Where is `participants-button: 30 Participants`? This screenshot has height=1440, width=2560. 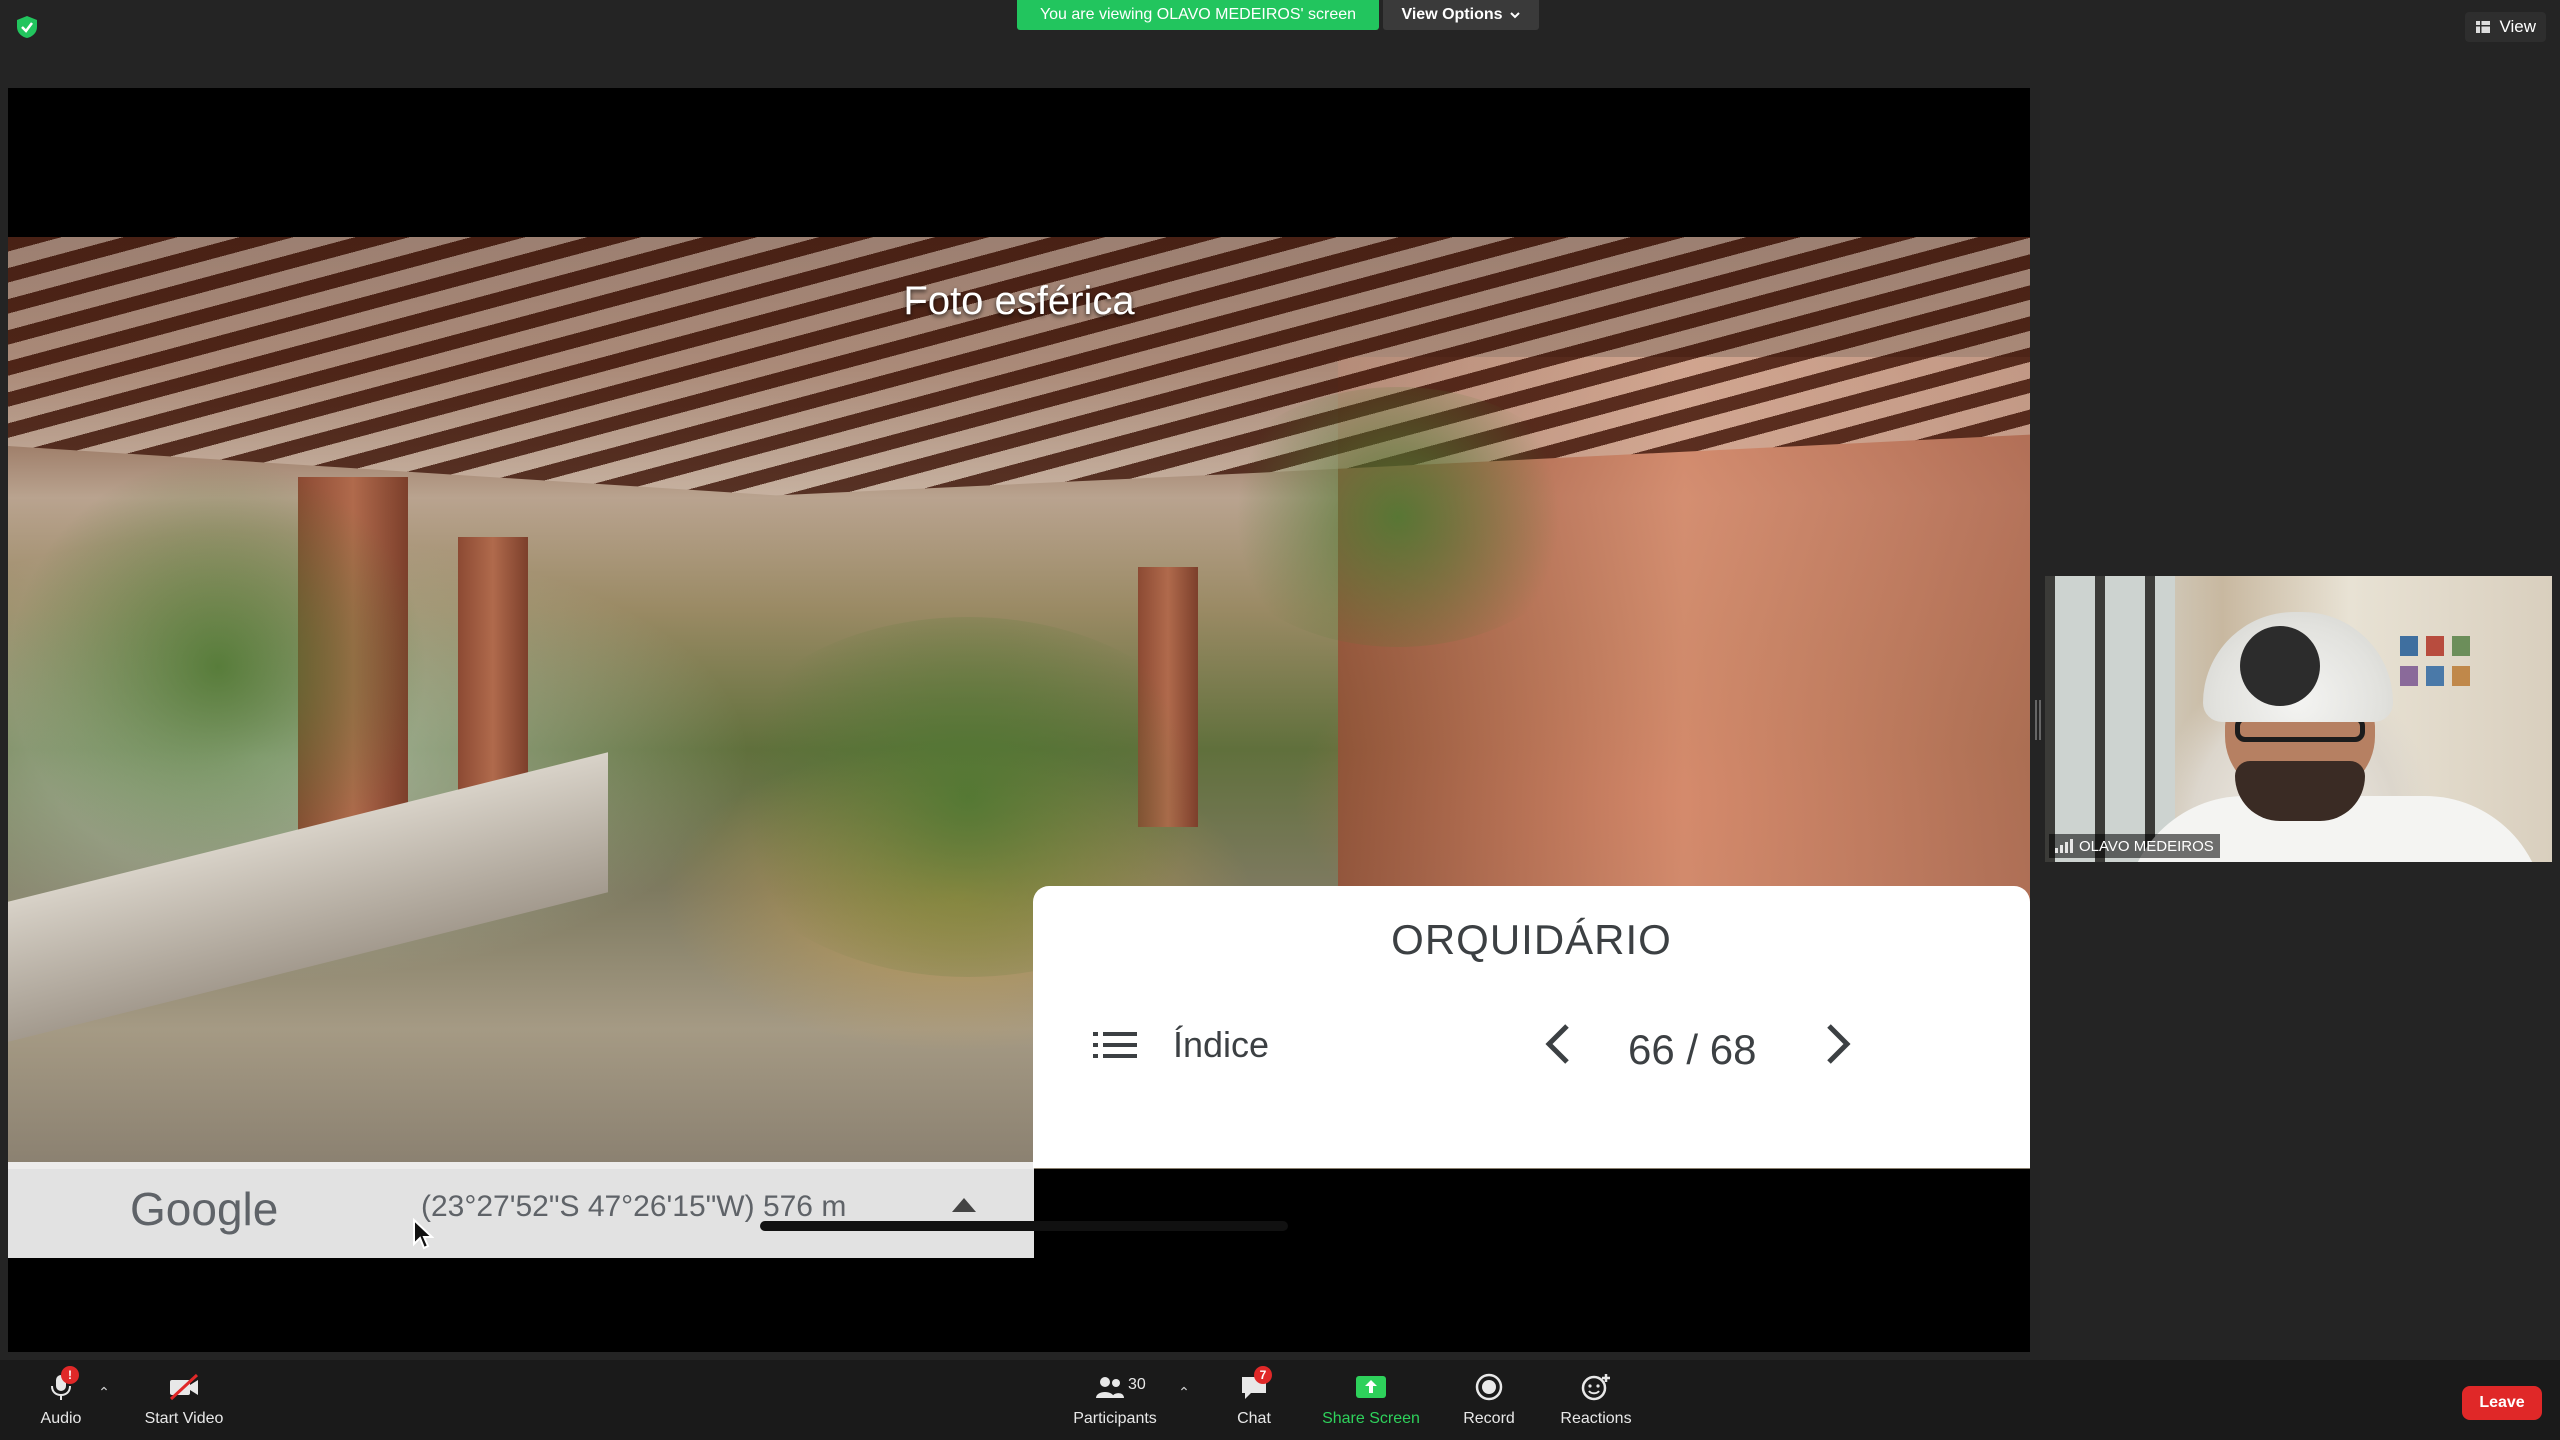 participants-button: 30 Participants is located at coordinates (1115, 1402).